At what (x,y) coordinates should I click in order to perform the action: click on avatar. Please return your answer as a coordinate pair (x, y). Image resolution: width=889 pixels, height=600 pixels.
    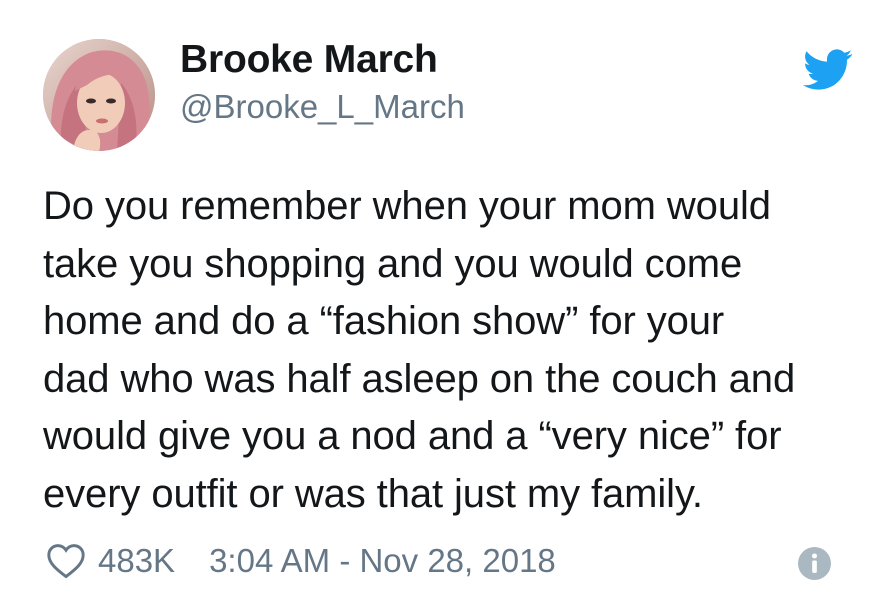
    Looking at the image, I should click on (99, 95).